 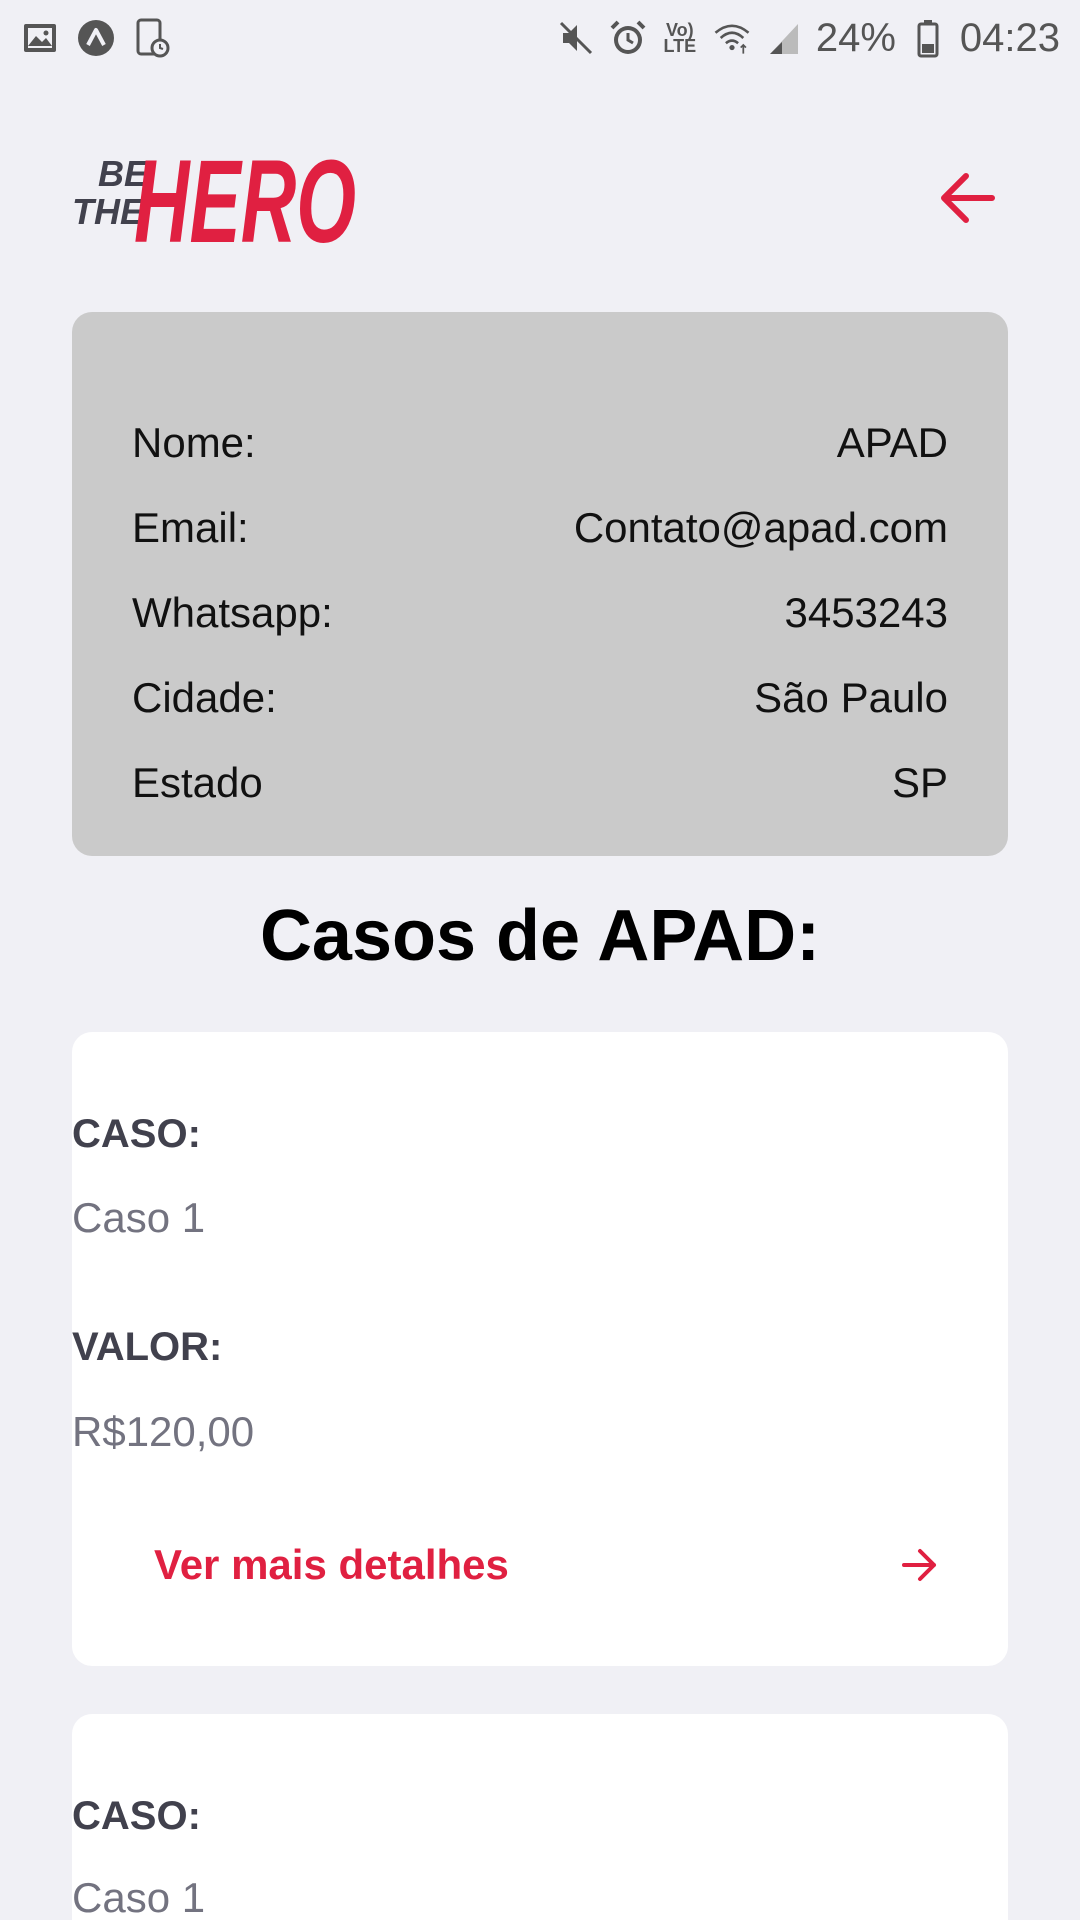 I want to click on status-right: Vo) LTE 24% 04:23, so click(x=808, y=38).